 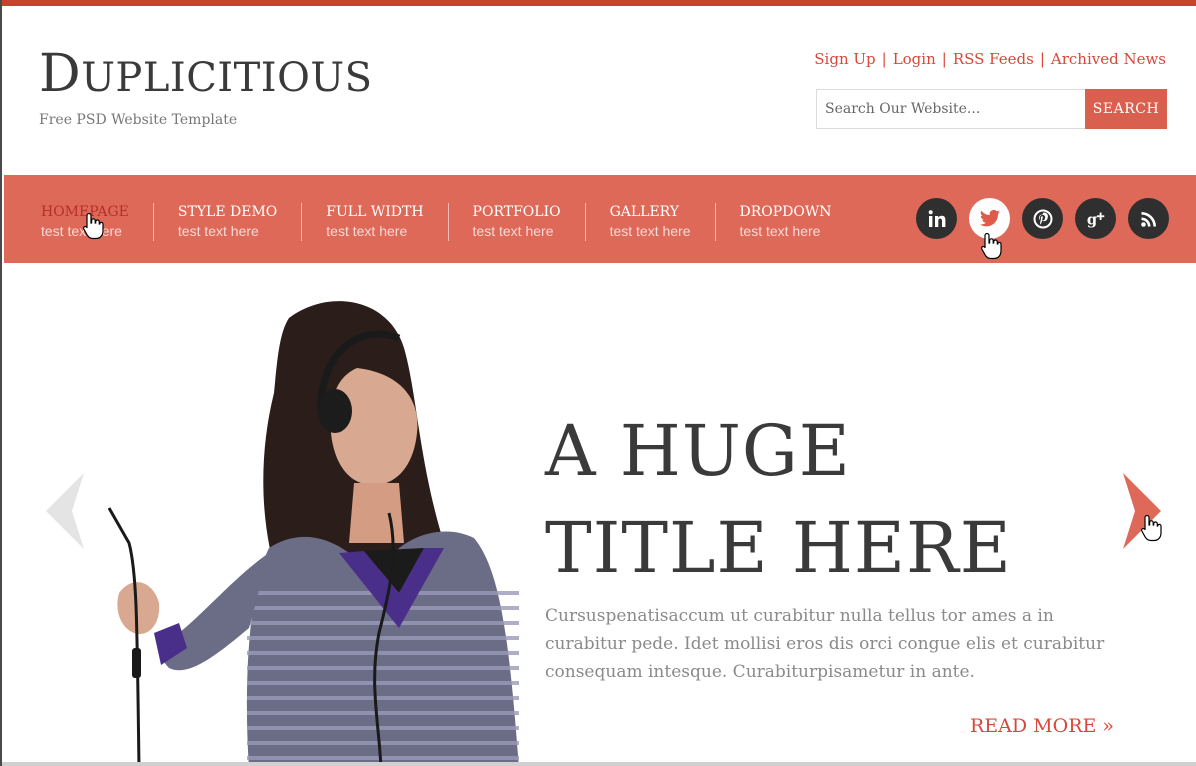 I want to click on nav-item-portfolio: PORTFOLIO test text here, so click(x=516, y=222).